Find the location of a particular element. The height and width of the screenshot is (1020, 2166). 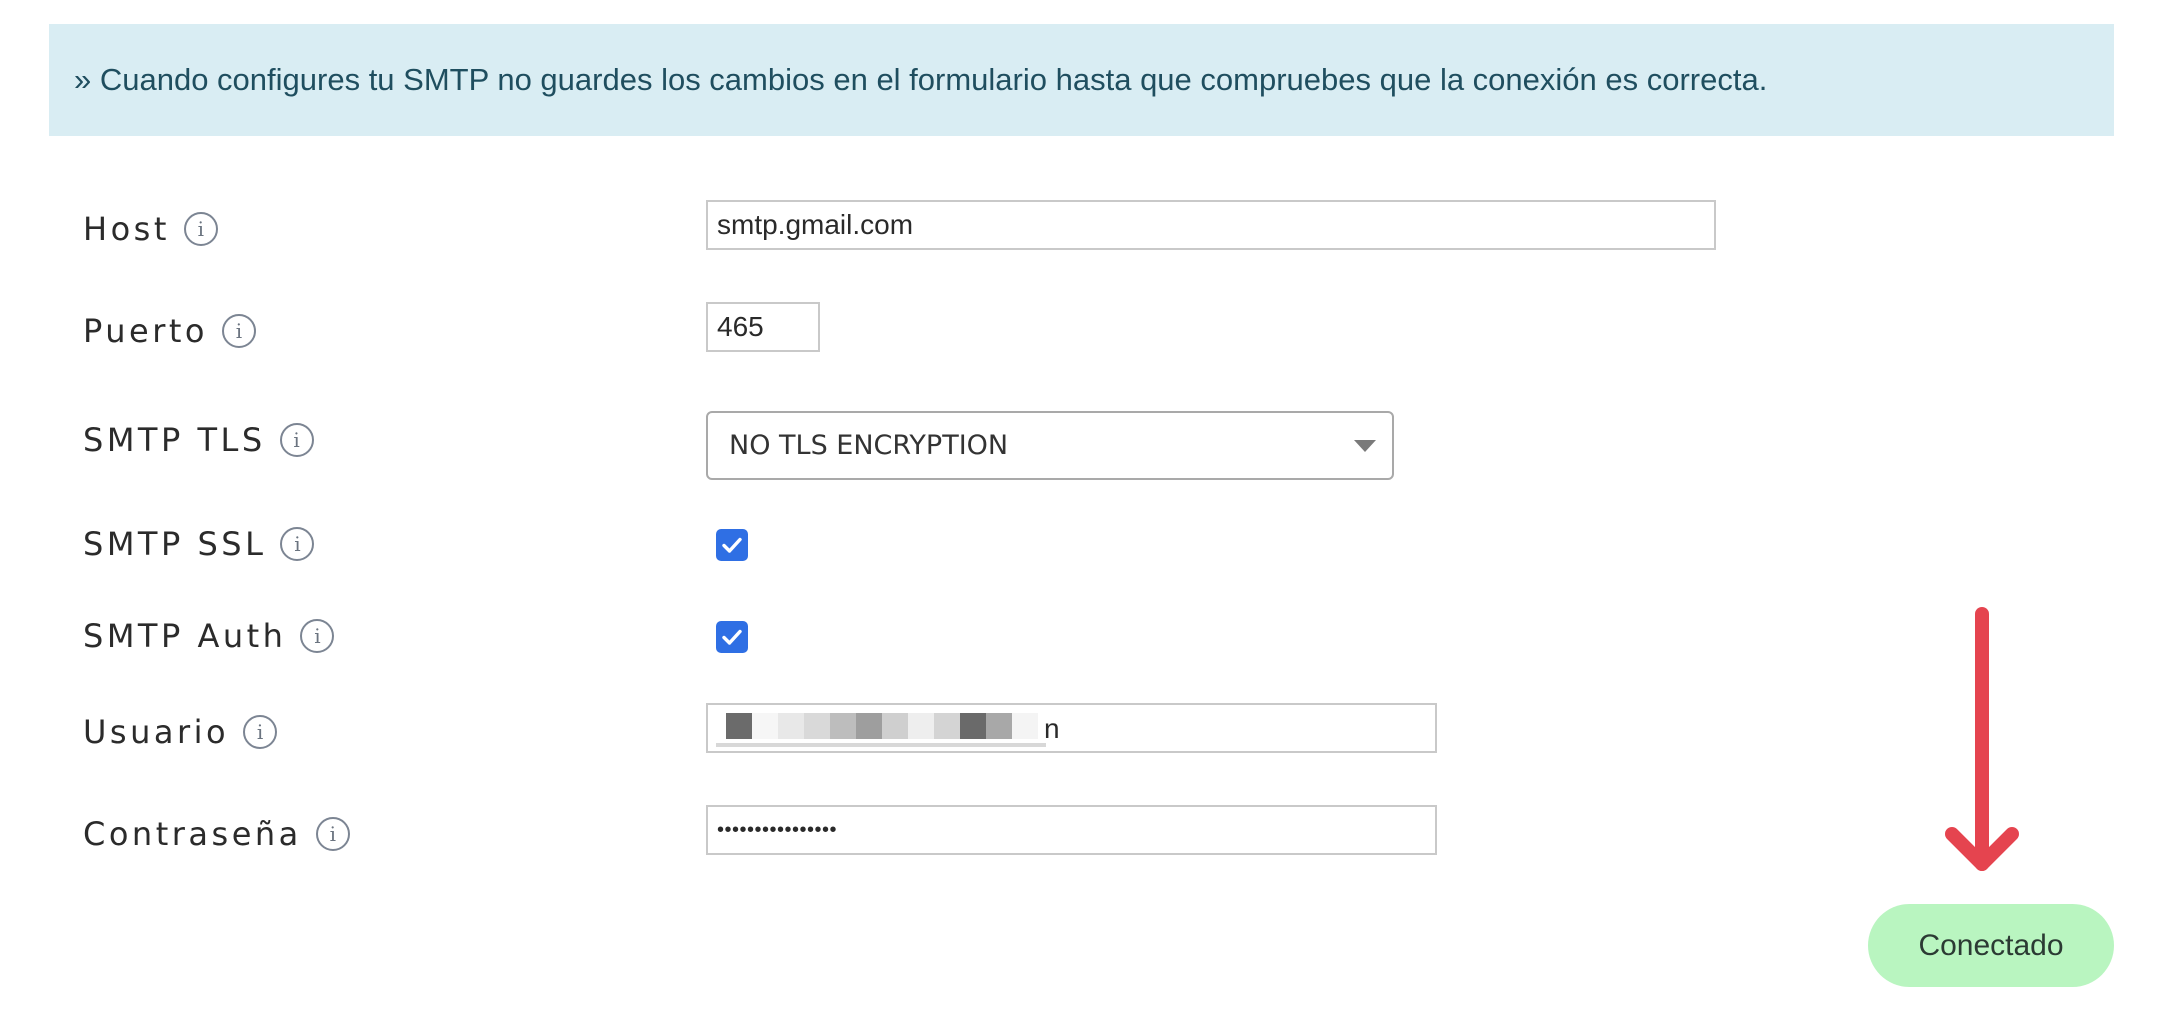

smtp-tls-label: SMTP TLS is located at coordinates (174, 440).